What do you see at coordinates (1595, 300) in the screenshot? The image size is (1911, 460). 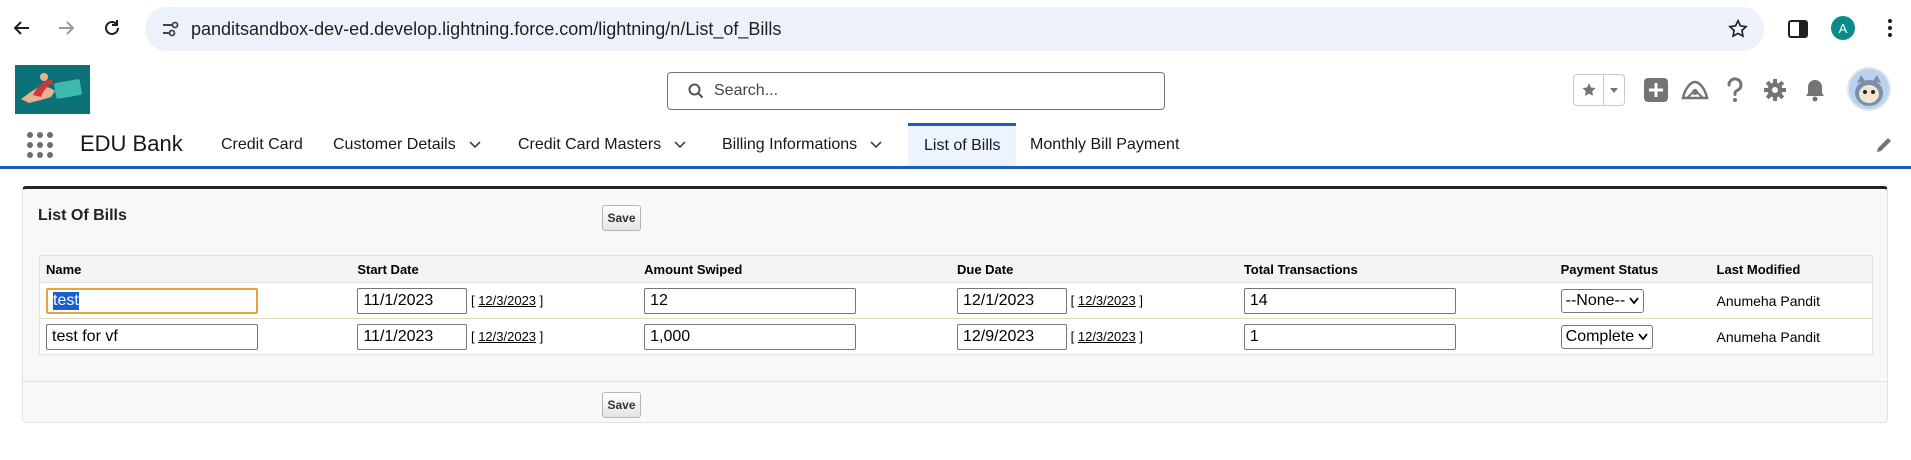 I see `payment-status-value: --None--` at bounding box center [1595, 300].